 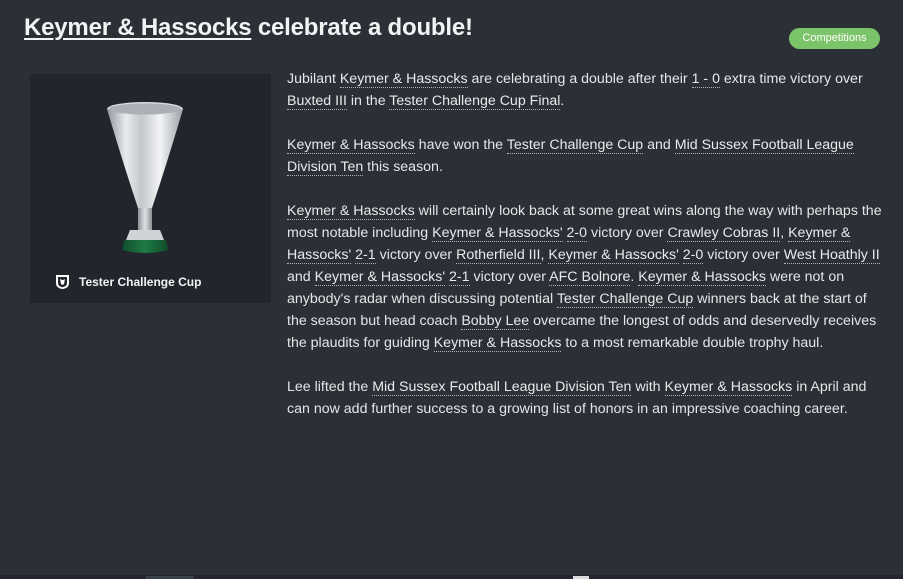 What do you see at coordinates (791, 79) in the screenshot?
I see `text: extra time victory over` at bounding box center [791, 79].